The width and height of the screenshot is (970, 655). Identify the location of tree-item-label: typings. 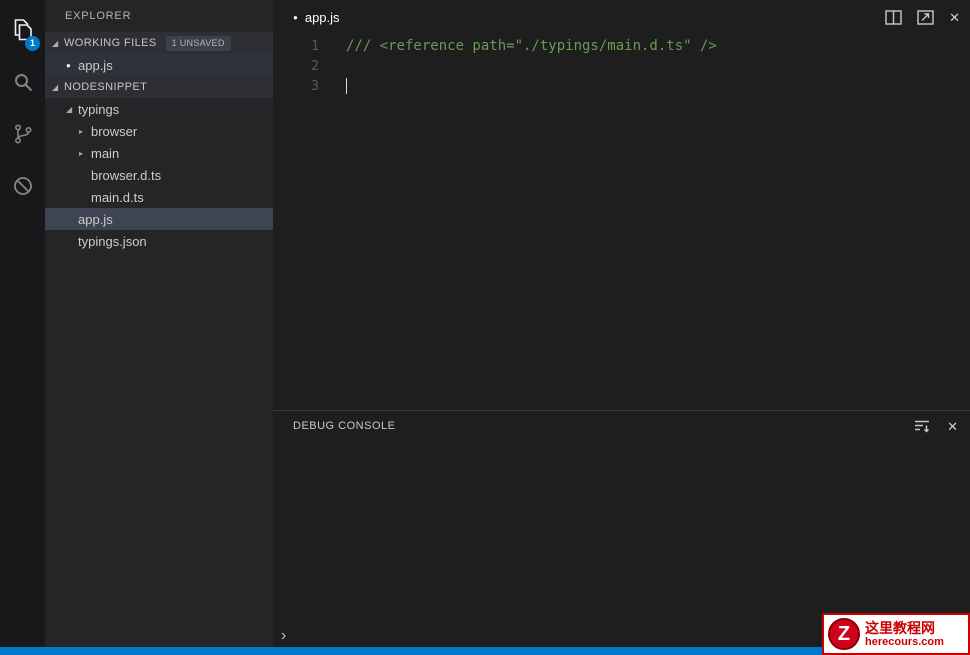
(99, 109).